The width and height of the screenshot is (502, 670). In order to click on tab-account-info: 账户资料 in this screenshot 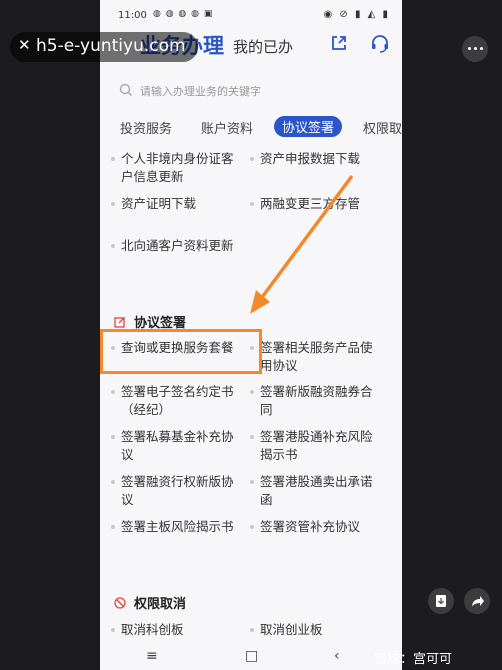, I will do `click(227, 127)`.